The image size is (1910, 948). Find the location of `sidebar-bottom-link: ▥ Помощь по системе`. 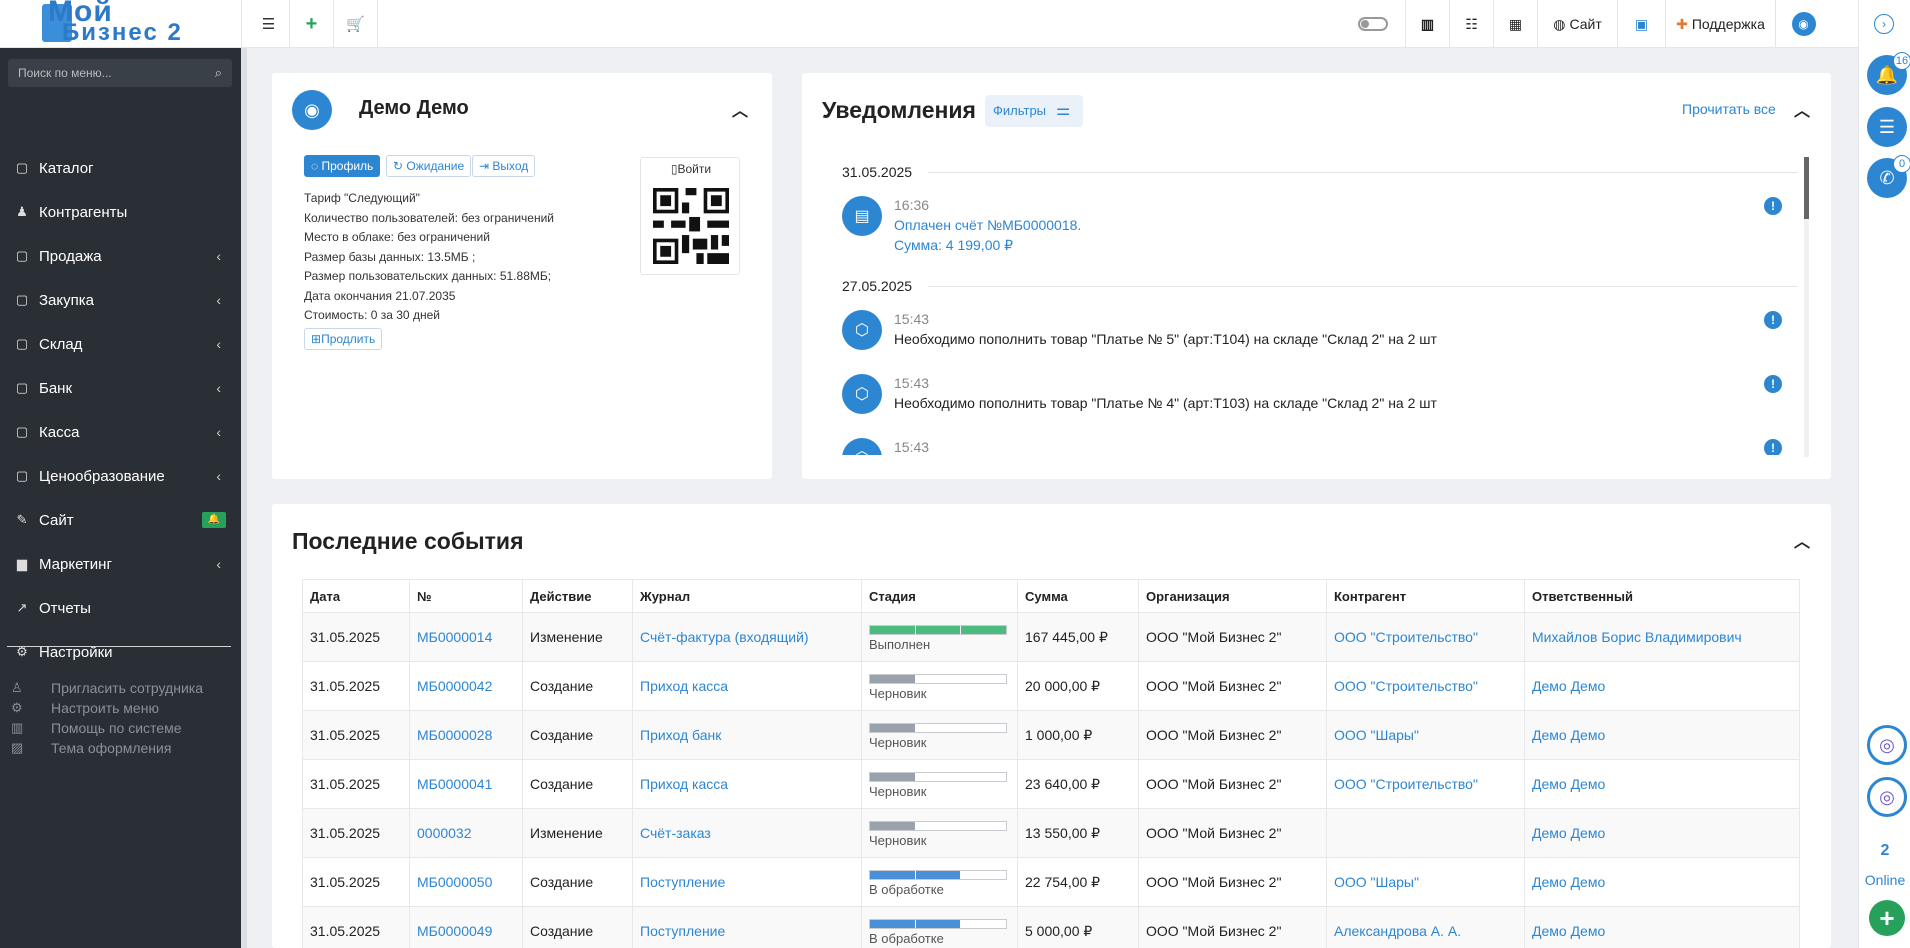

sidebar-bottom-link: ▥ Помощь по системе is located at coordinates (120, 728).